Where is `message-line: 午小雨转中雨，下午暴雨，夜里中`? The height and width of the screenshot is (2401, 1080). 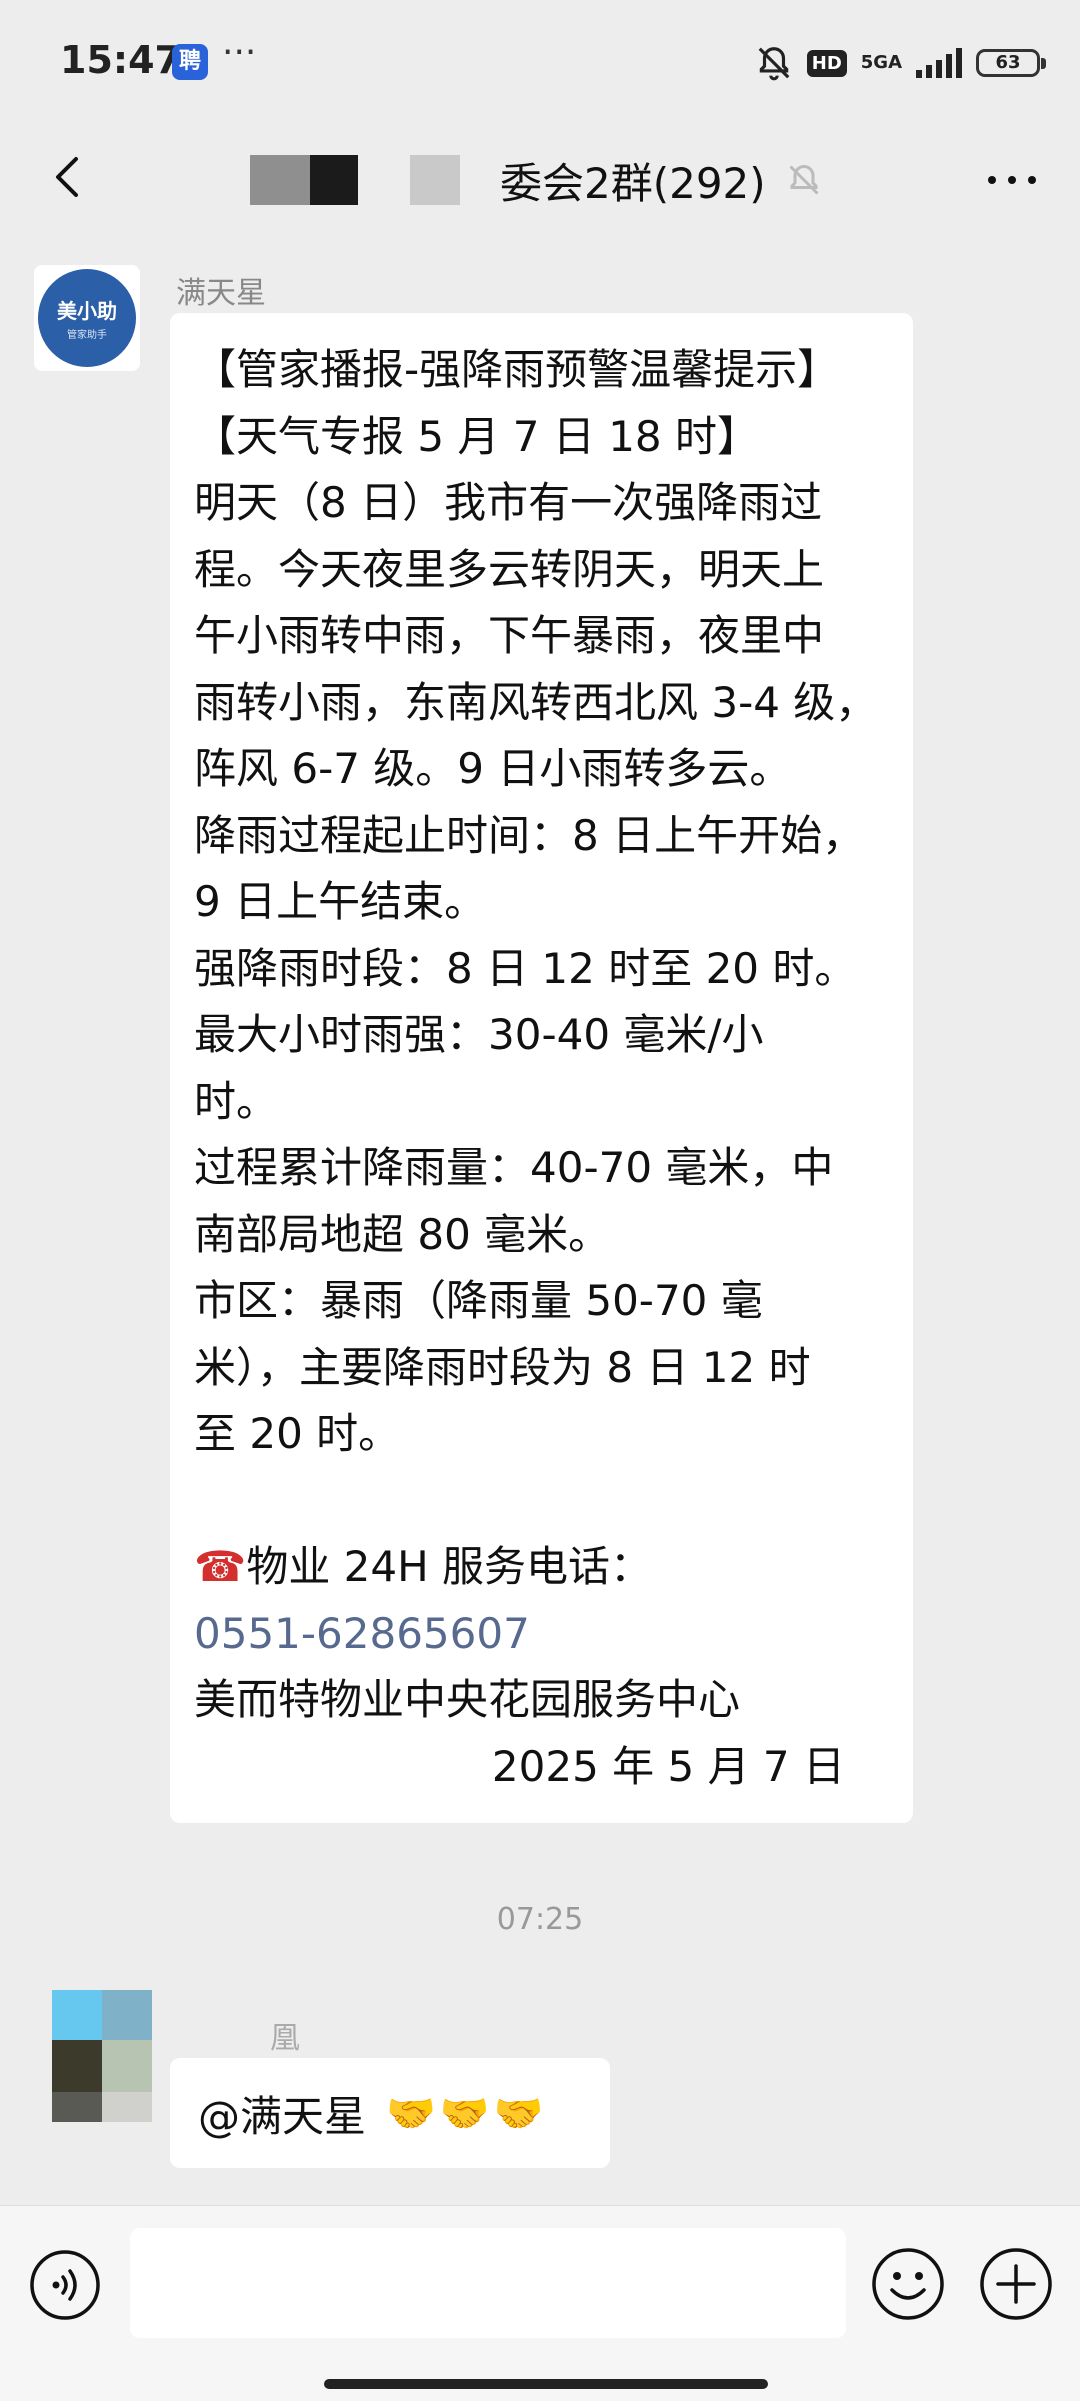
message-line: 午小雨转中雨，下午暴雨，夜里中 is located at coordinates (509, 635).